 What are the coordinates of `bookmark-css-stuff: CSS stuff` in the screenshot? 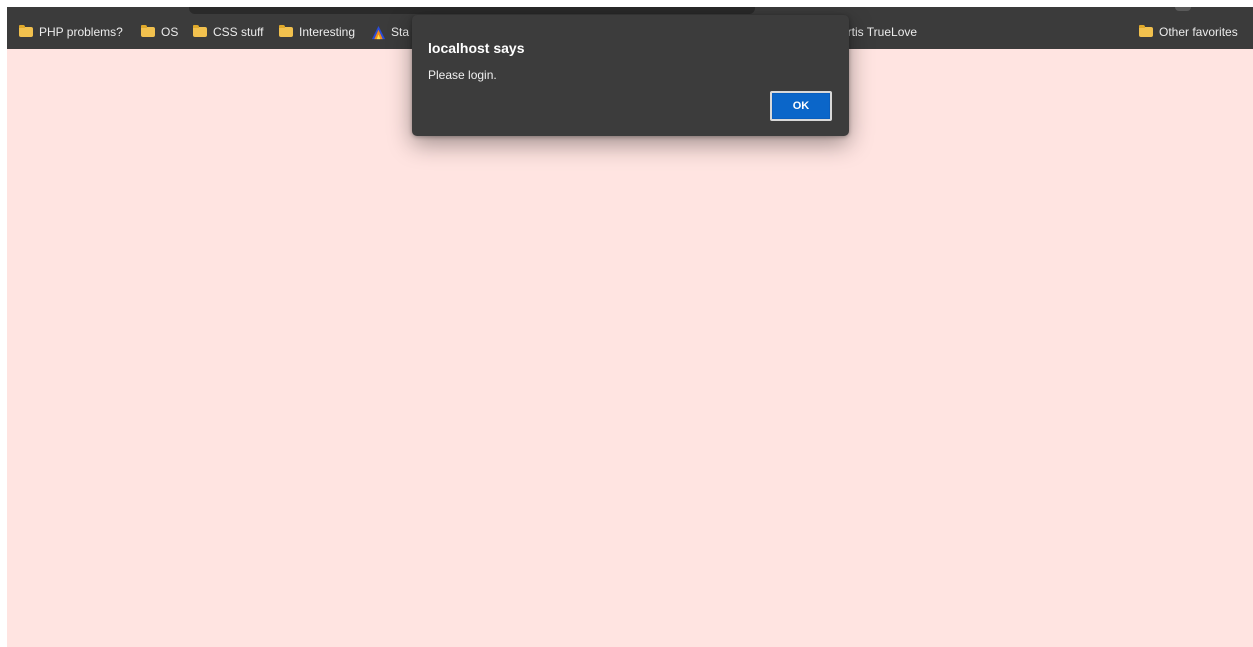 It's located at (228, 32).